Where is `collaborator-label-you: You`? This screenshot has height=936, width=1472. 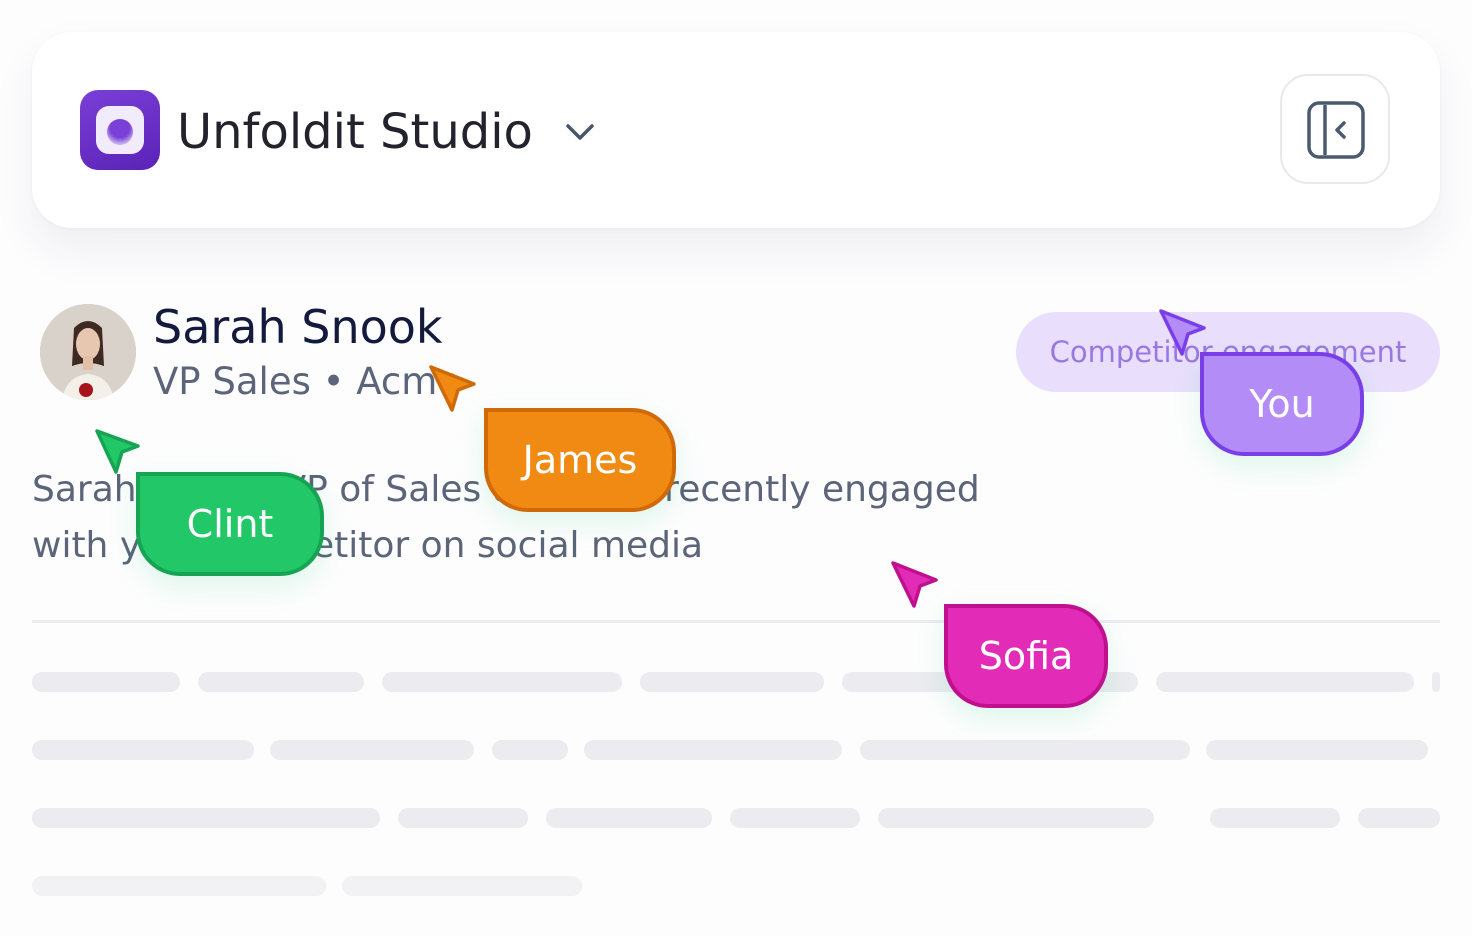
collaborator-label-you: You is located at coordinates (1282, 404).